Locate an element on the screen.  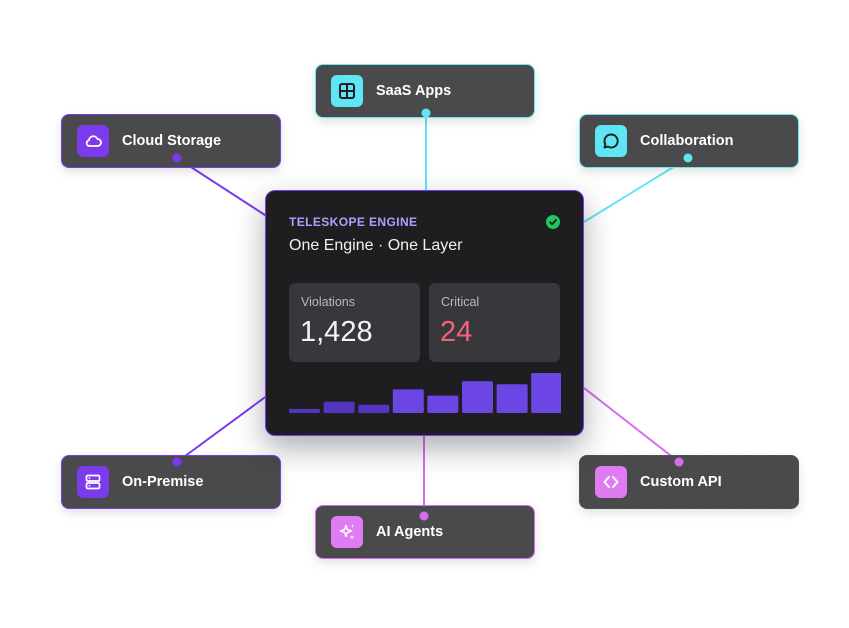
sparkle-icon is located at coordinates (347, 532).